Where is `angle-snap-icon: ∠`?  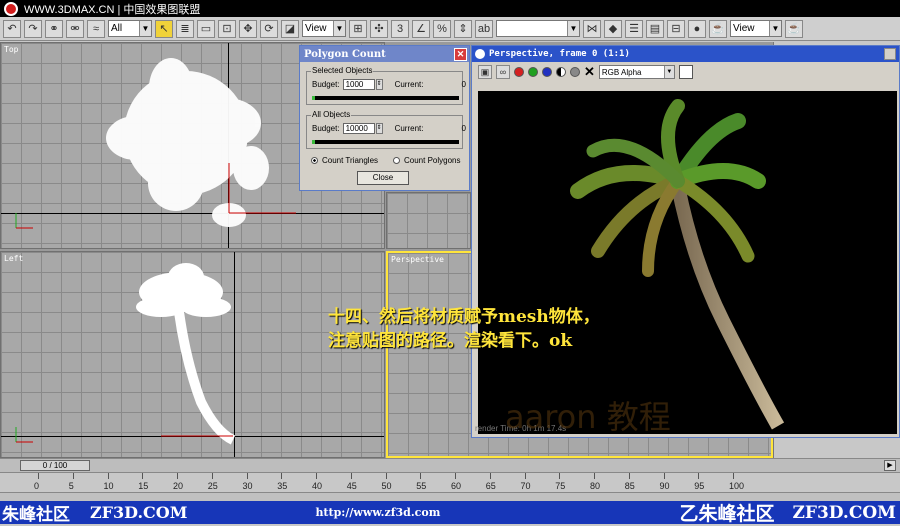
angle-snap-icon: ∠ is located at coordinates (421, 28).